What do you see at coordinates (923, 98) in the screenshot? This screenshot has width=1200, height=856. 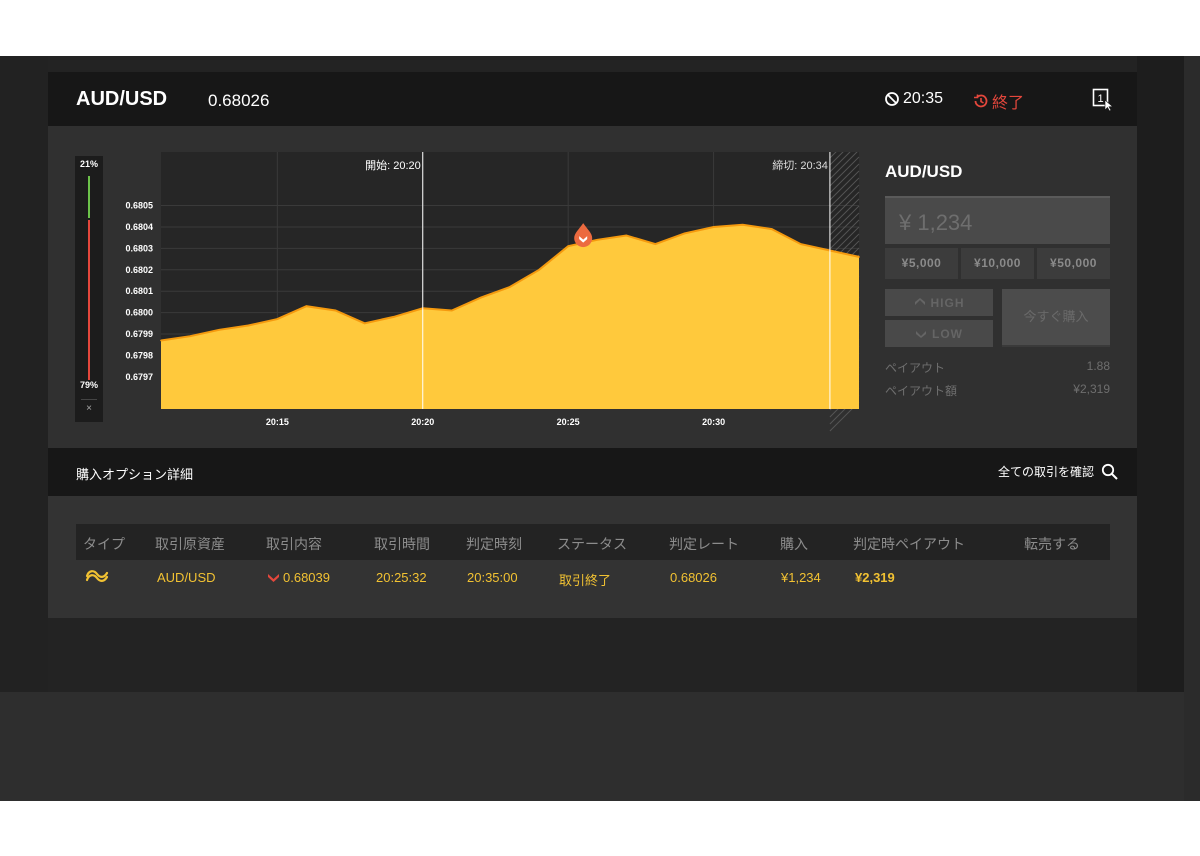 I see `timer-label: 20:35` at bounding box center [923, 98].